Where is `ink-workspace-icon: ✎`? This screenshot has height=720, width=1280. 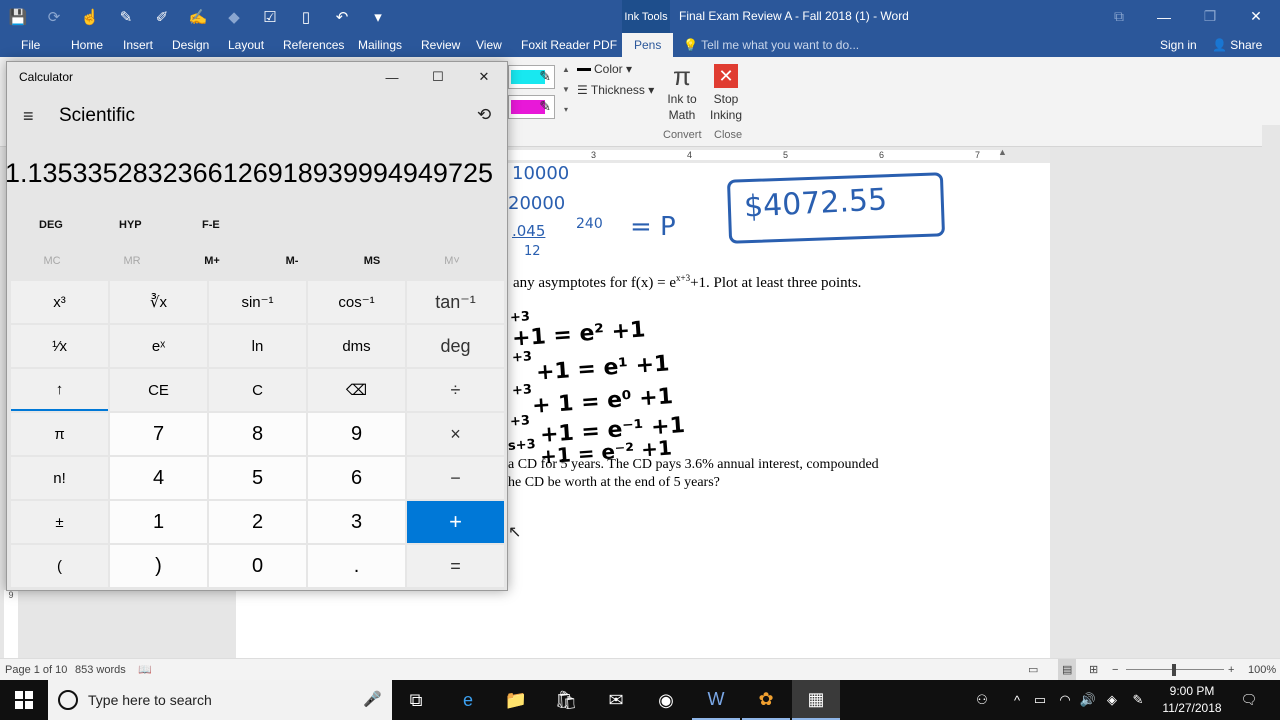 ink-workspace-icon: ✎ is located at coordinates (1138, 700).